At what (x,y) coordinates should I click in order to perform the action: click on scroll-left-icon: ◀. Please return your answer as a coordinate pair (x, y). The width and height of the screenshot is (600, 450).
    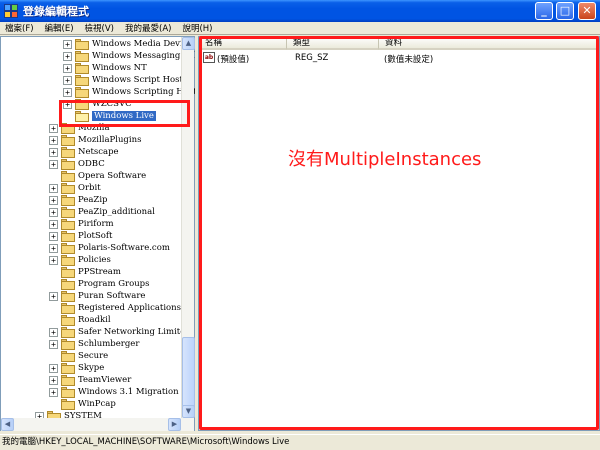
    Looking at the image, I should click on (7, 424).